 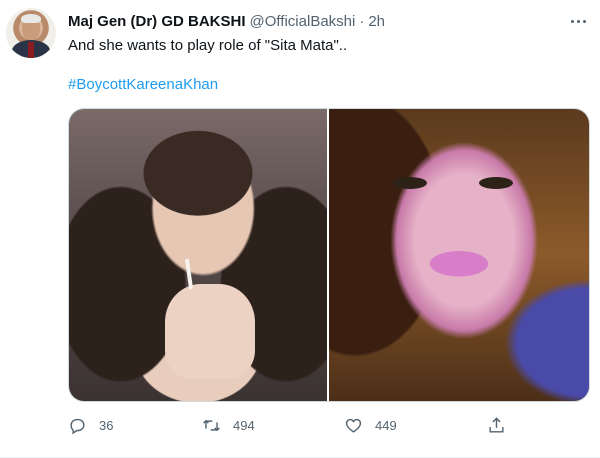 I want to click on photo-cigarette, so click(x=189, y=274).